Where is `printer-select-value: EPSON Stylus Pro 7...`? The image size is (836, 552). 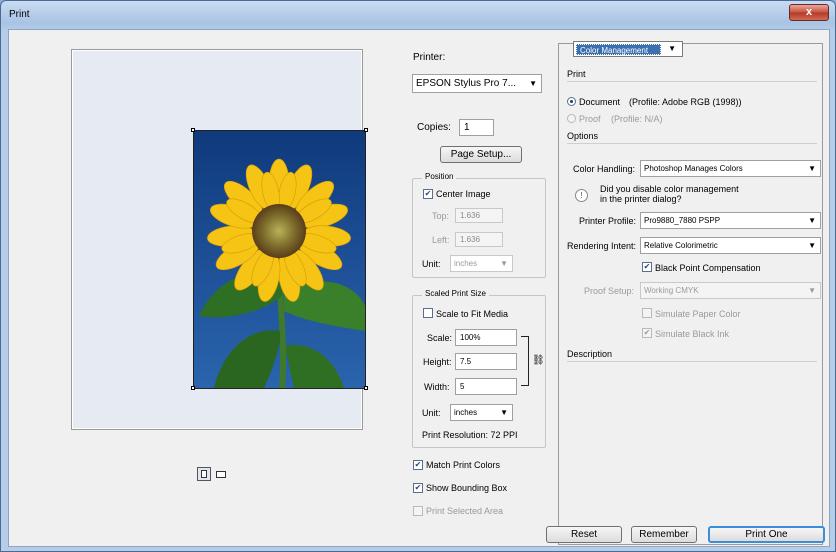
printer-select-value: EPSON Stylus Pro 7... is located at coordinates (466, 83).